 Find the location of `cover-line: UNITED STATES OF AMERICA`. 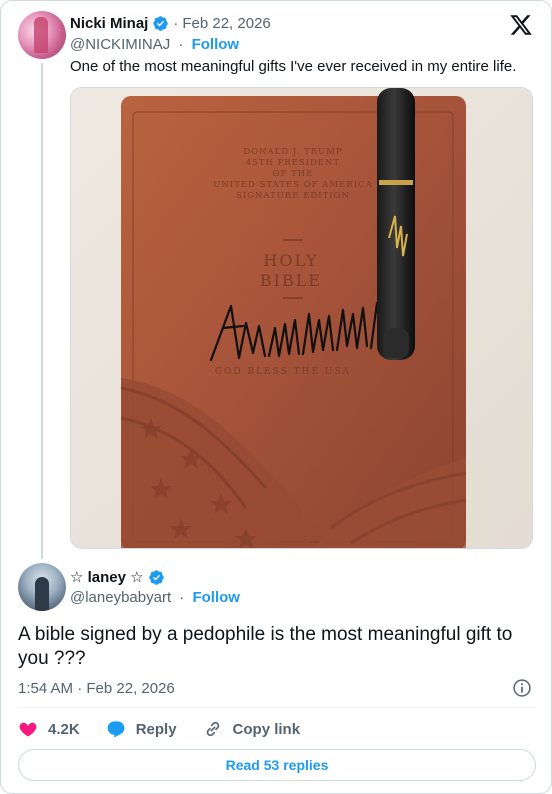

cover-line: UNITED STATES OF AMERICA is located at coordinates (292, 185).